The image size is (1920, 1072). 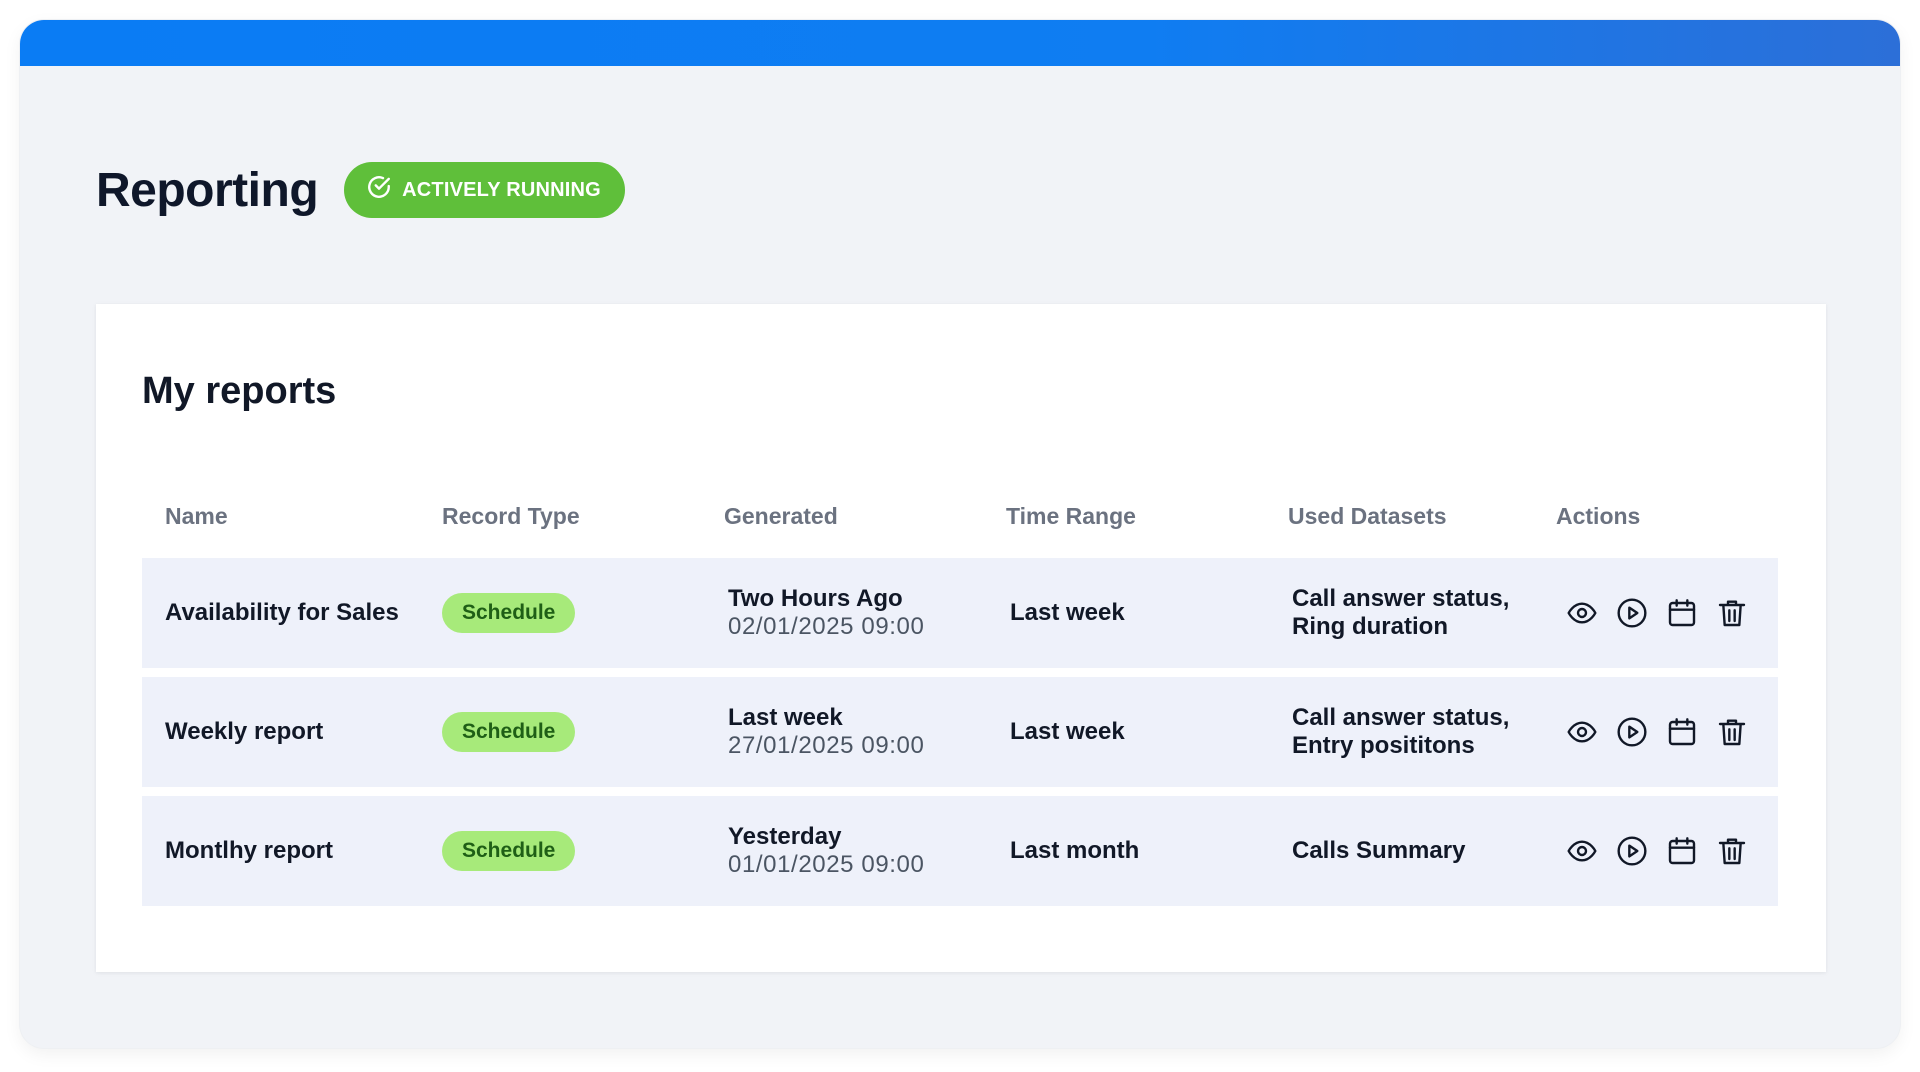 I want to click on column-header-actions: Actions, so click(x=1598, y=515).